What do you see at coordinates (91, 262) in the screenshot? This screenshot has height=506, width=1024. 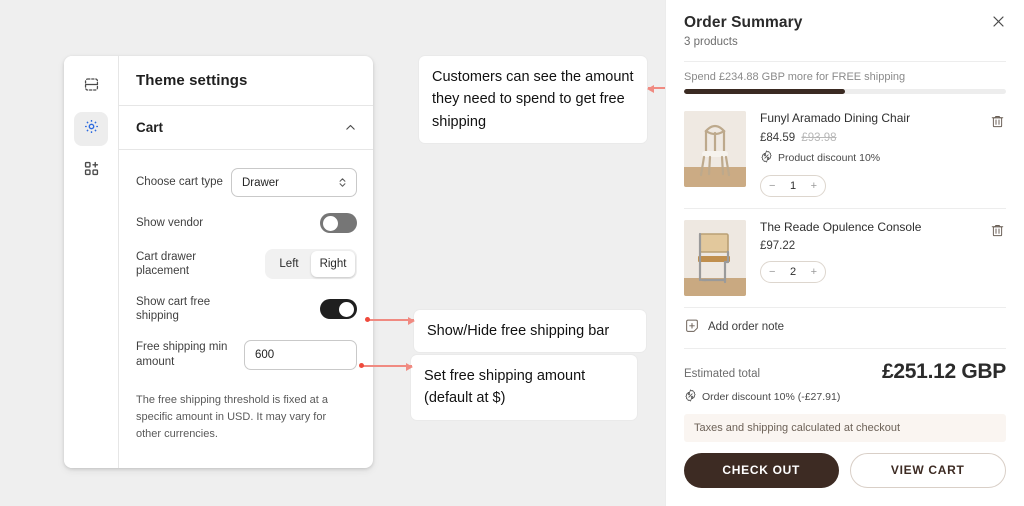 I see `editor-icon-rail` at bounding box center [91, 262].